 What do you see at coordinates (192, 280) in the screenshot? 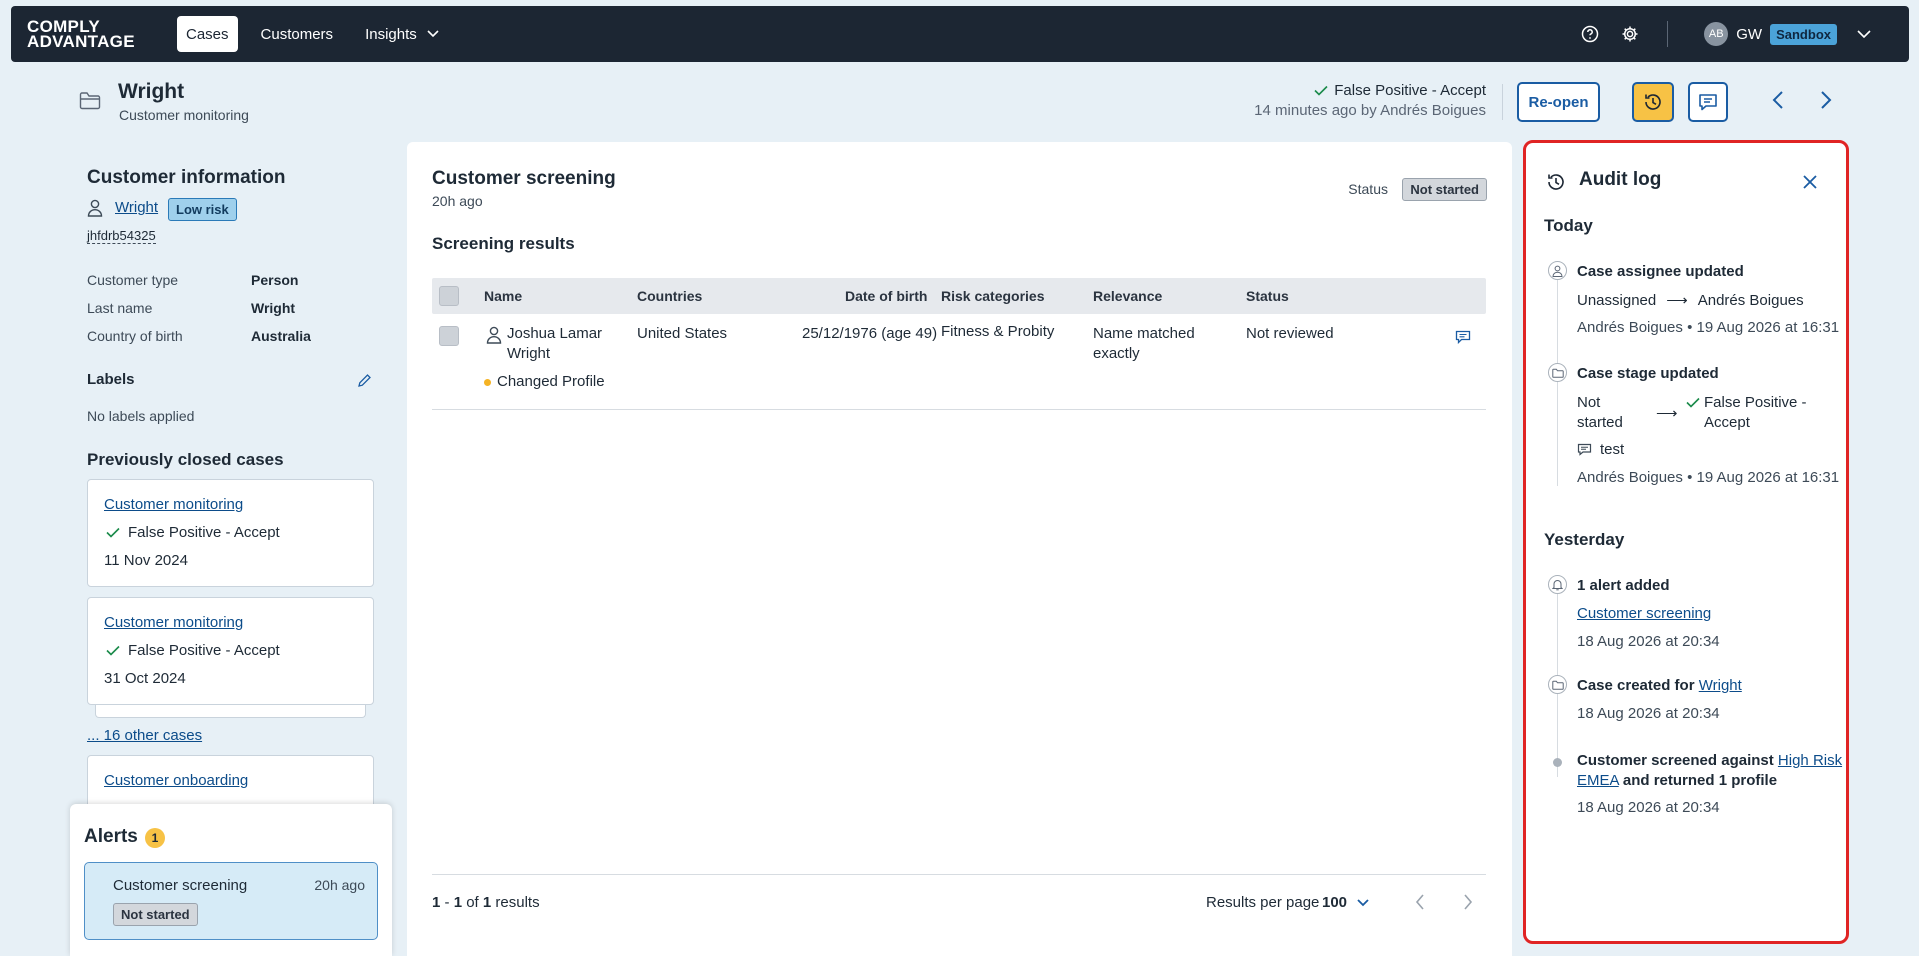
I see `field-customer-type: Customer type Person` at bounding box center [192, 280].